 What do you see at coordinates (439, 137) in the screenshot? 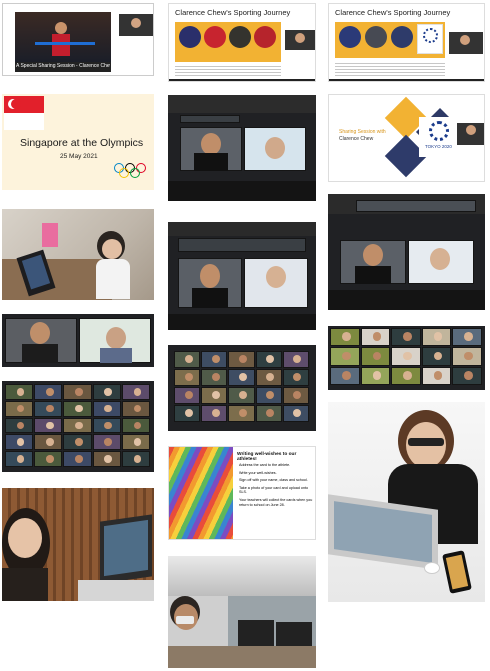
I see `tokyo-2020-logo-icon: TOKYO 2020` at bounding box center [439, 137].